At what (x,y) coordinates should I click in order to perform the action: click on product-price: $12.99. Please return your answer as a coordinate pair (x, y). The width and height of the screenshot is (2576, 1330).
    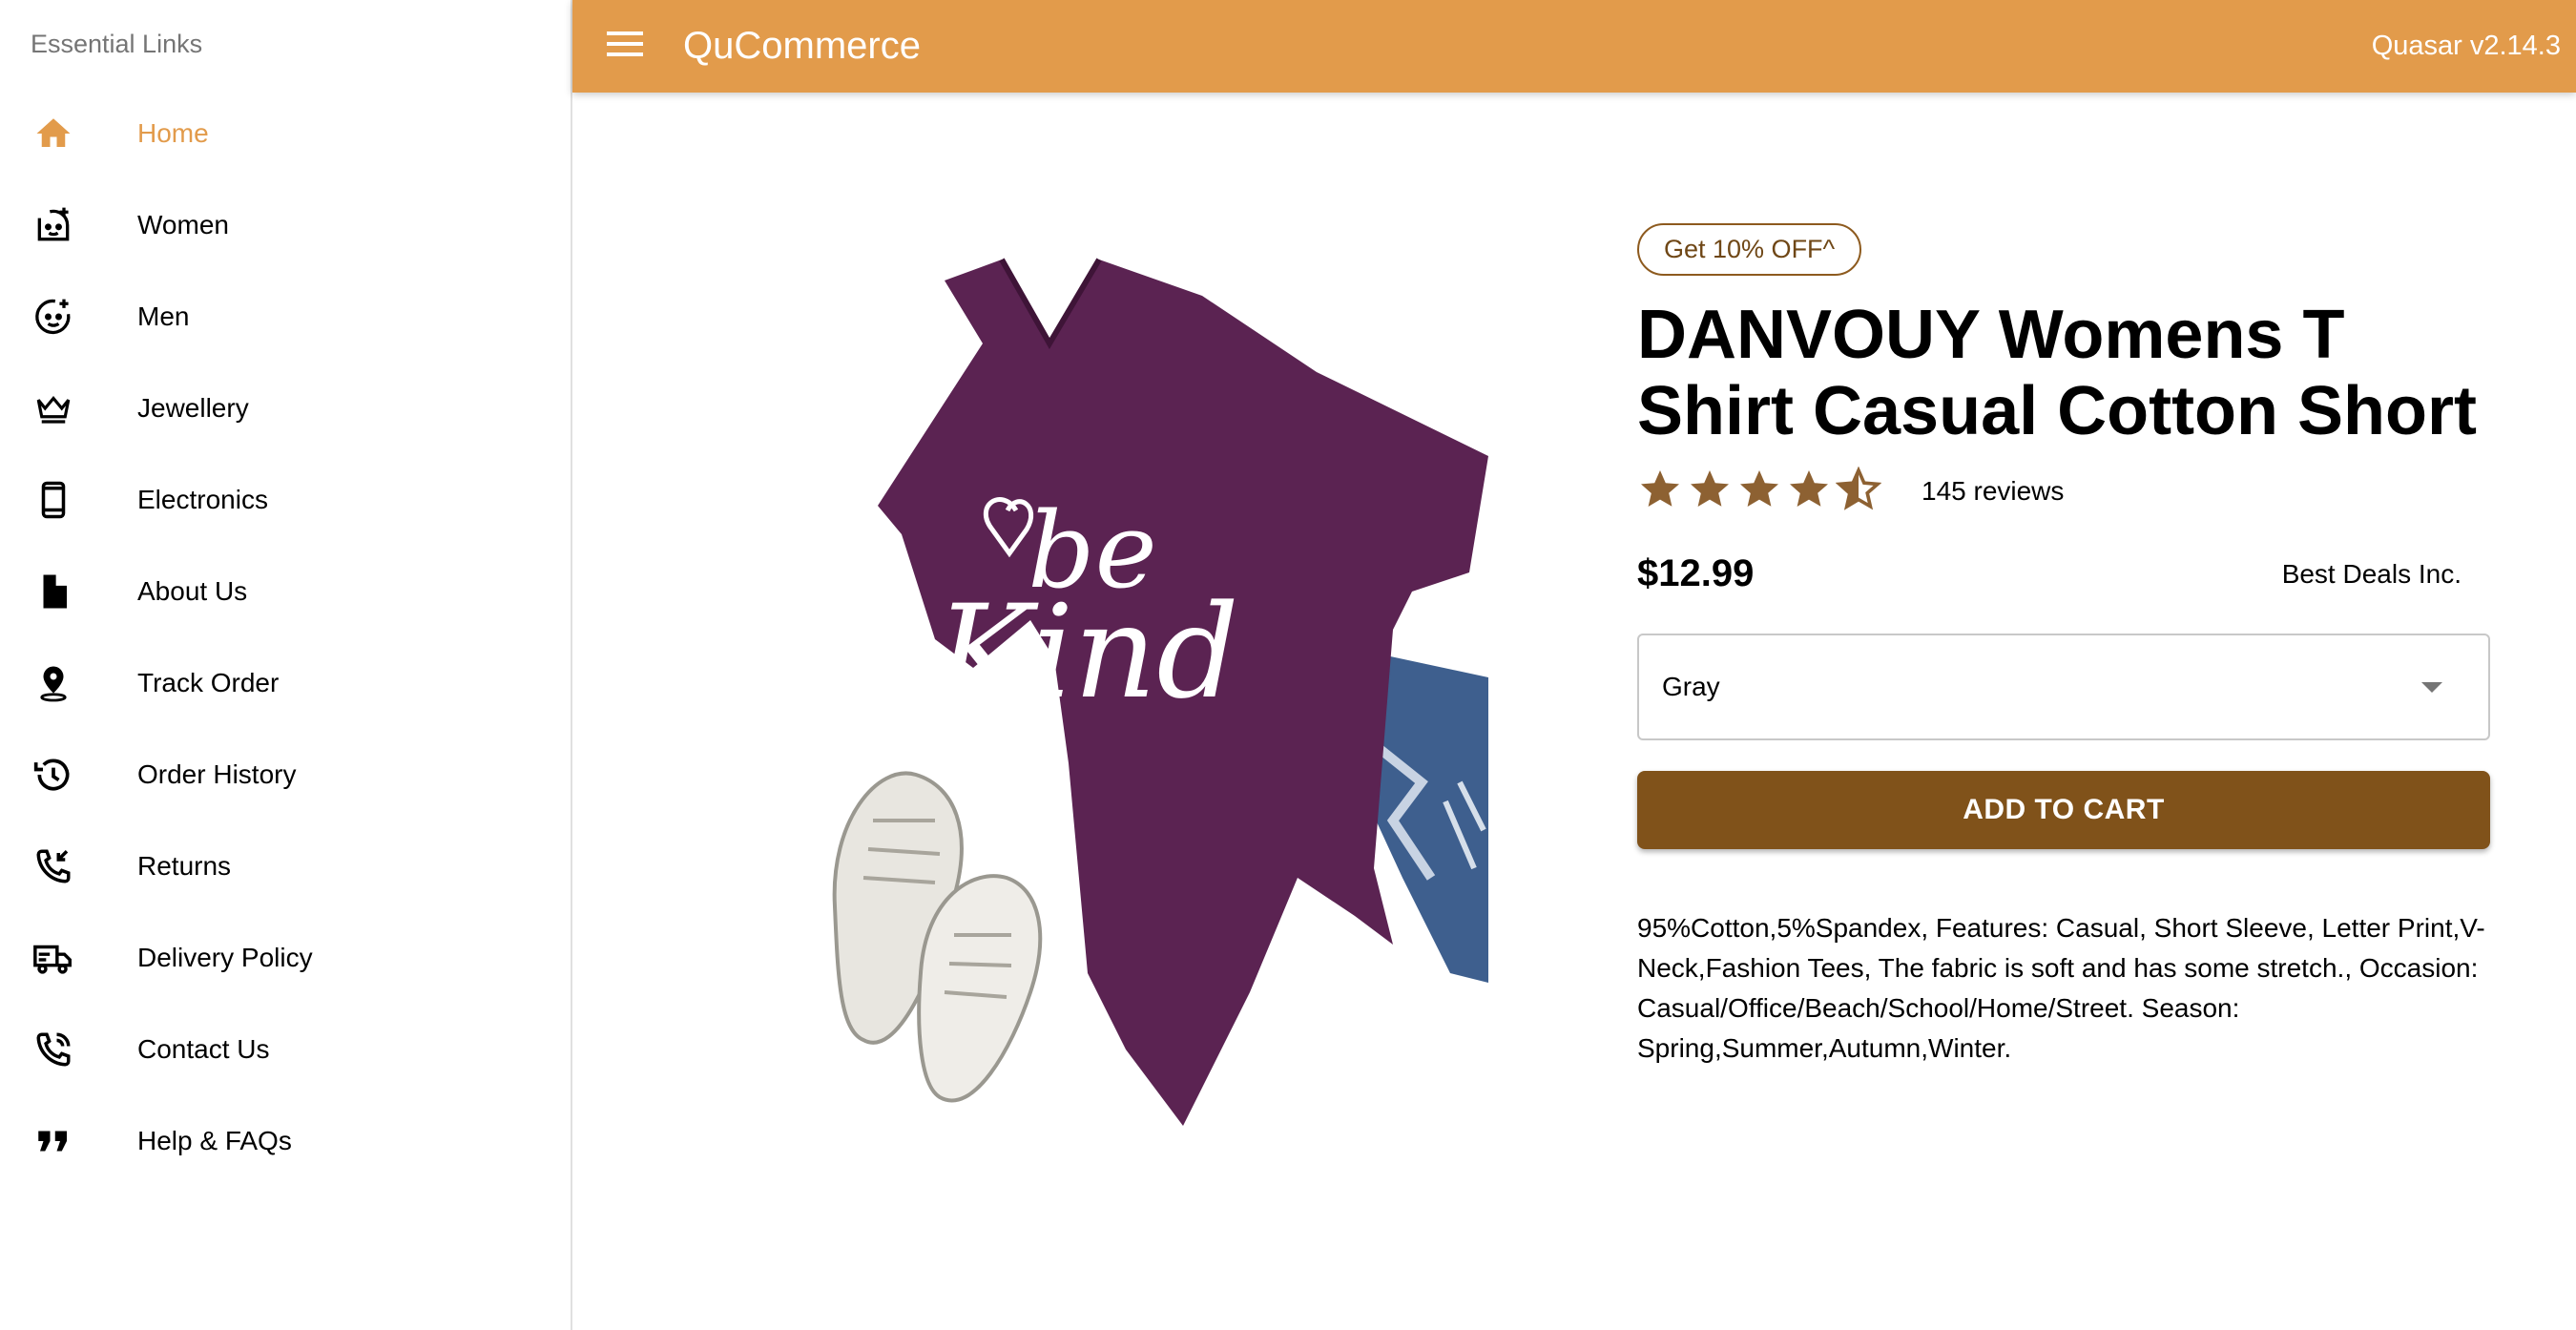
    Looking at the image, I should click on (1696, 573).